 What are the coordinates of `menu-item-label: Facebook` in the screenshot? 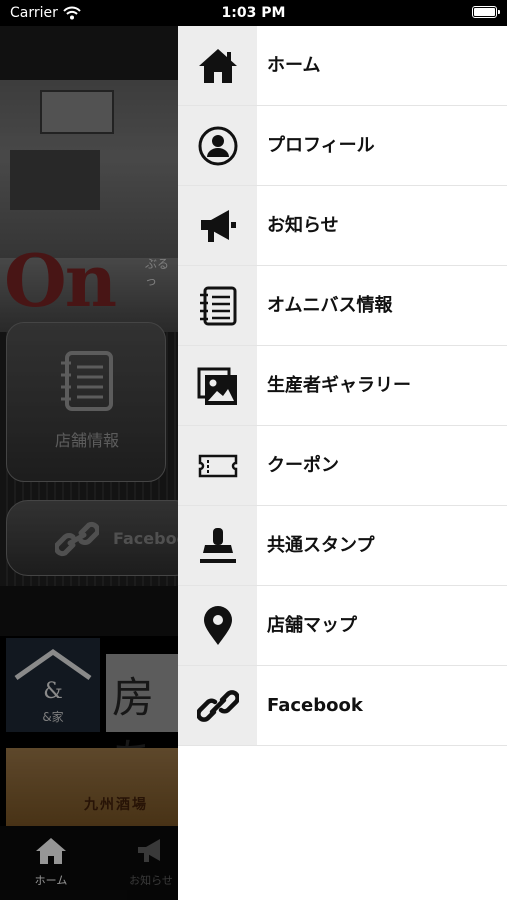 It's located at (315, 705).